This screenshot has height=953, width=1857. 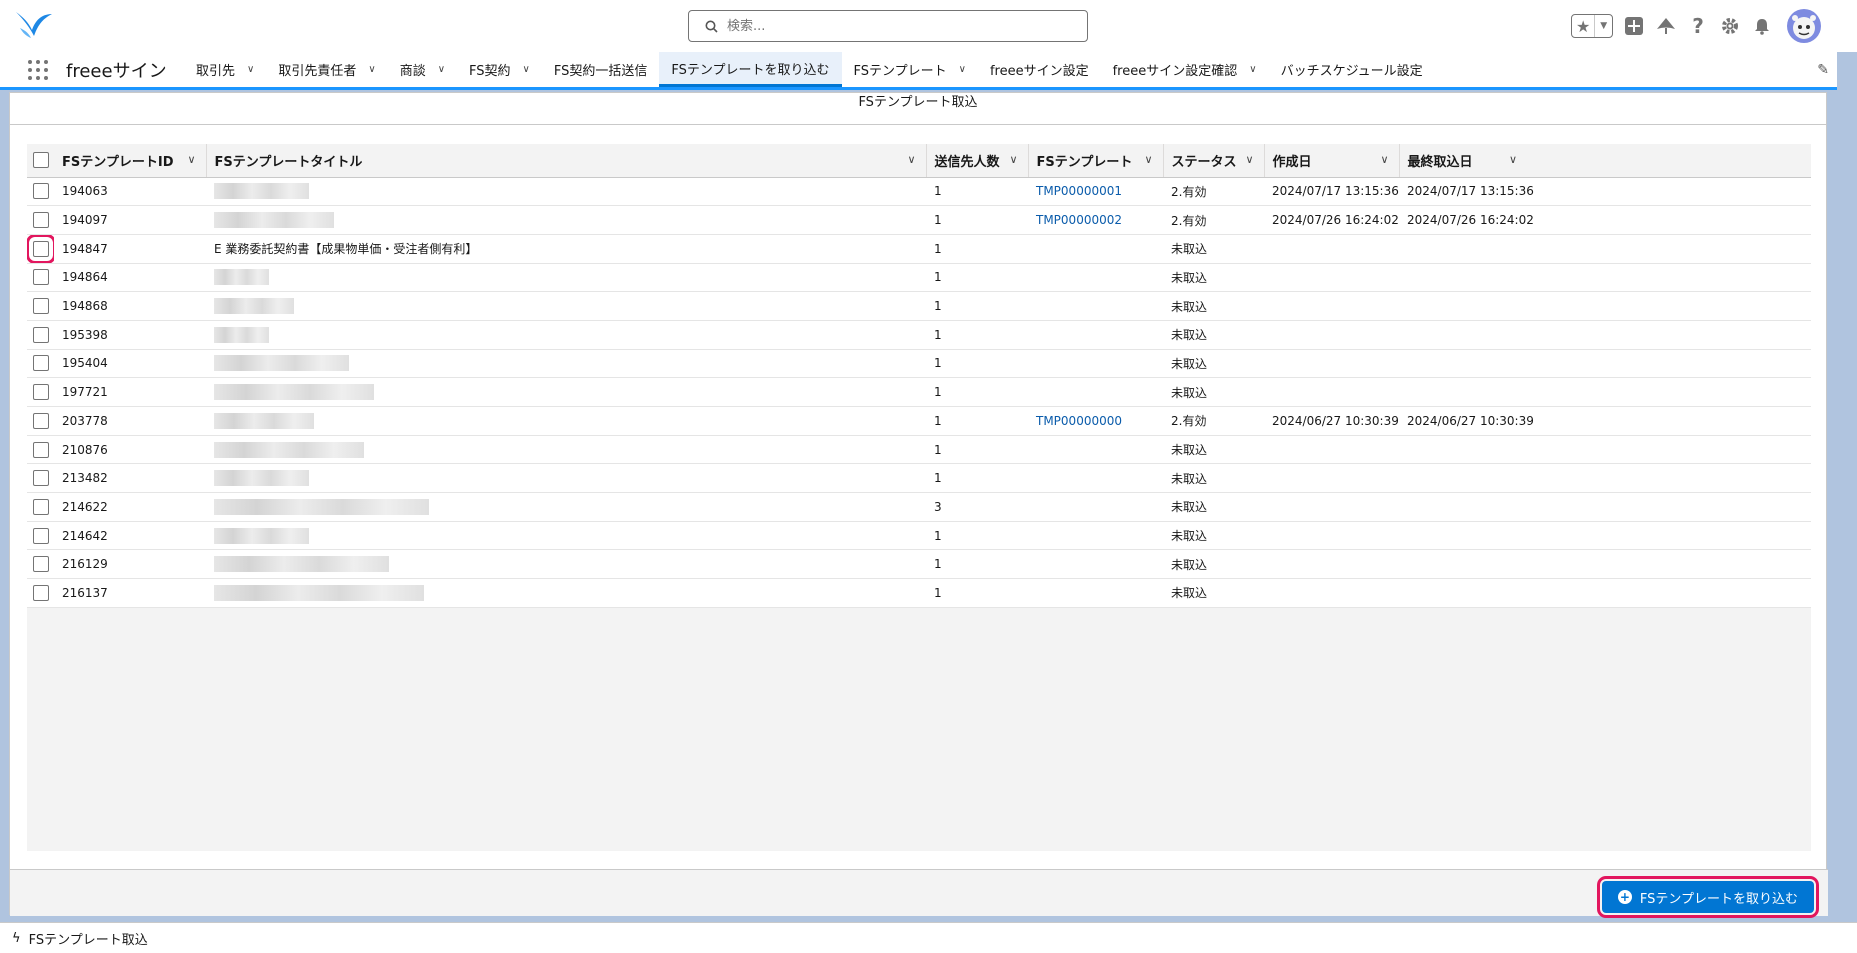 I want to click on table-row: 214622 3 未取込, so click(x=919, y=507).